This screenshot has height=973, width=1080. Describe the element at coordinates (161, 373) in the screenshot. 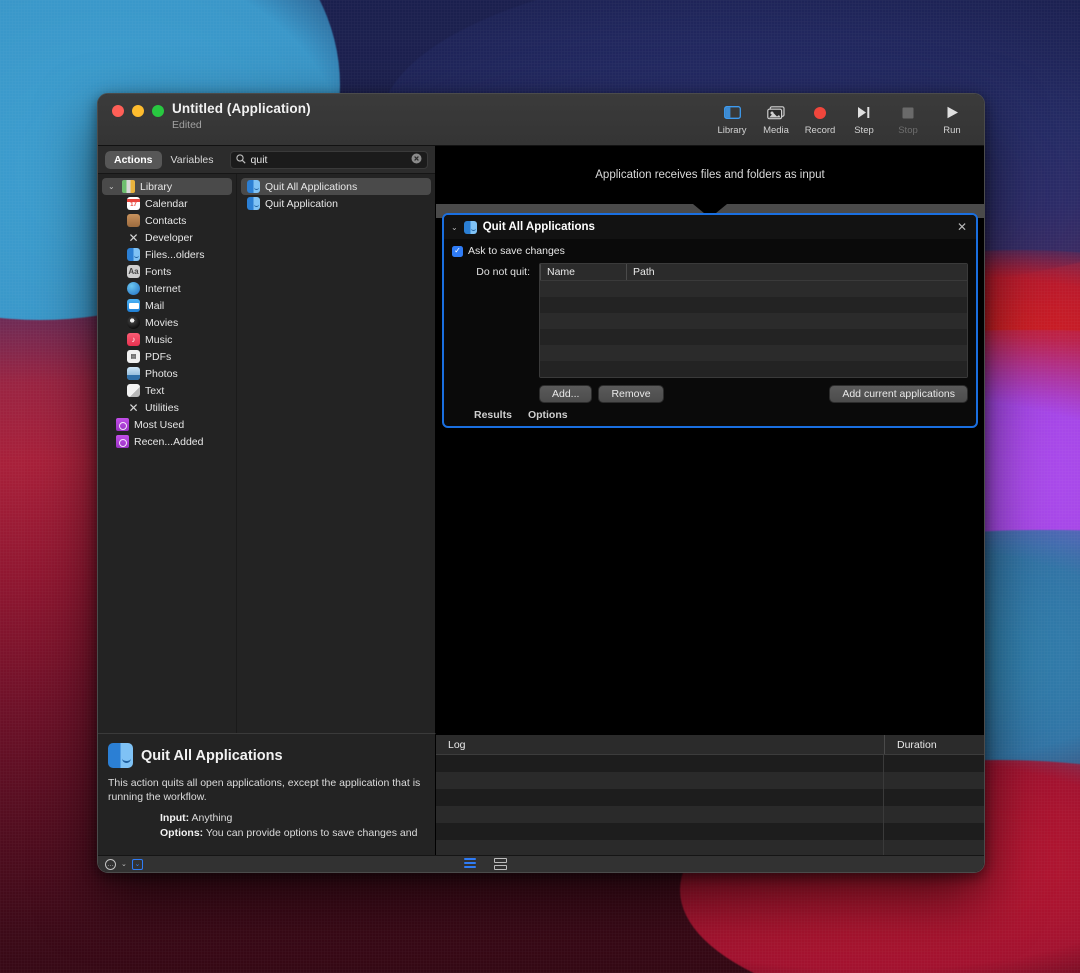

I see `sidebar-item-label: Photos` at that location.